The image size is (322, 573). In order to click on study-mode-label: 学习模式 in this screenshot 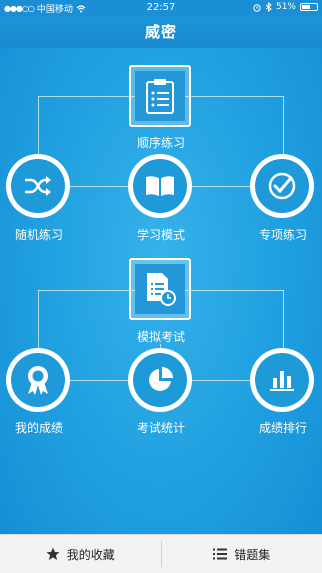, I will do `click(161, 234)`.